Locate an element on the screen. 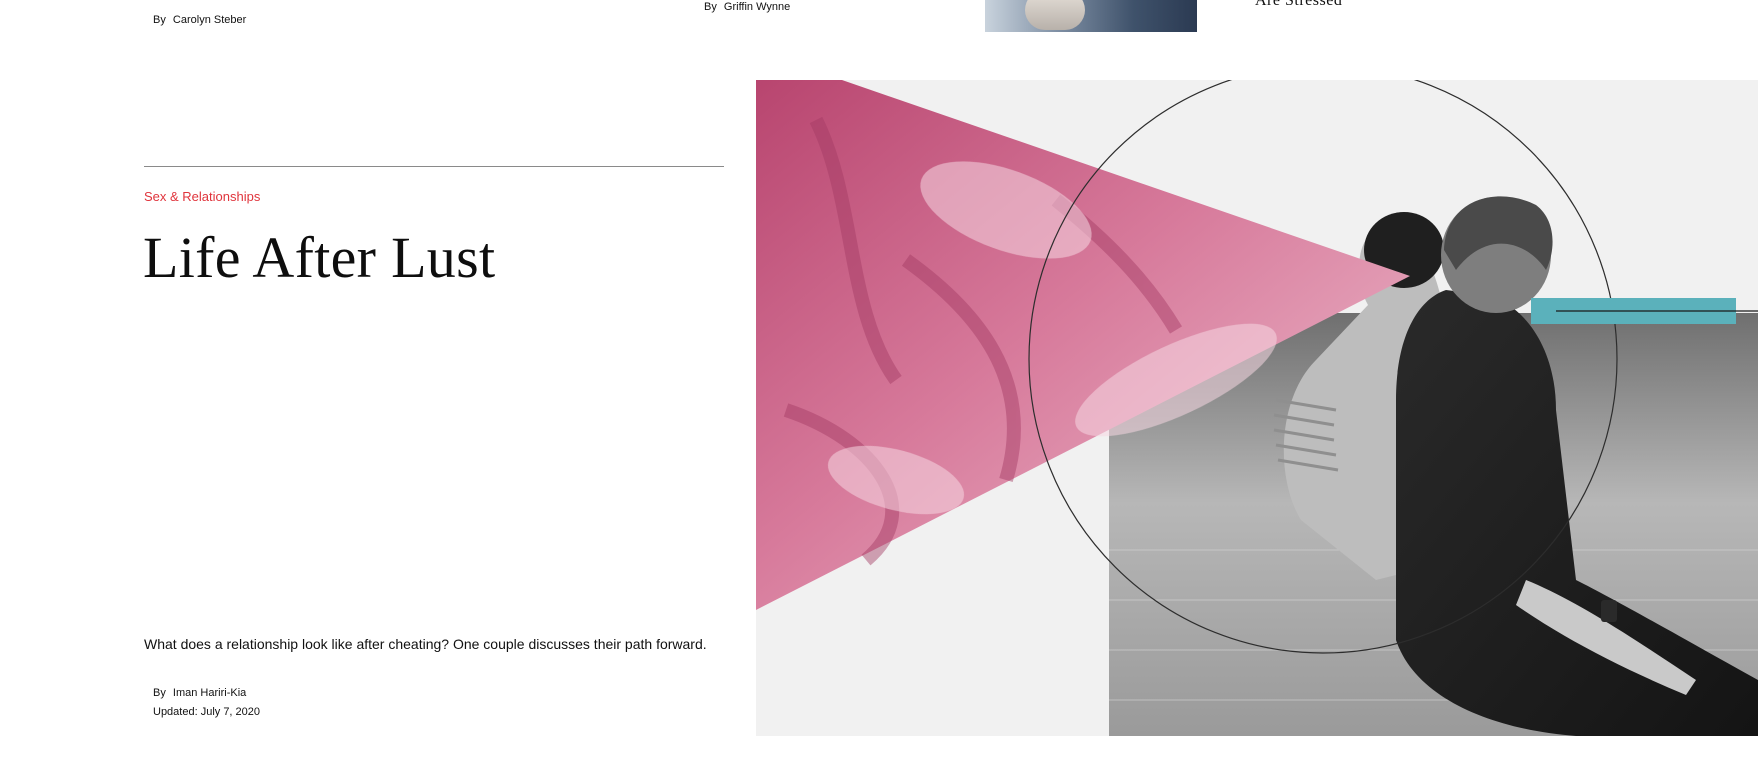 Image resolution: width=1758 pixels, height=775 pixels. author-link: Carolyn Steber is located at coordinates (209, 20).